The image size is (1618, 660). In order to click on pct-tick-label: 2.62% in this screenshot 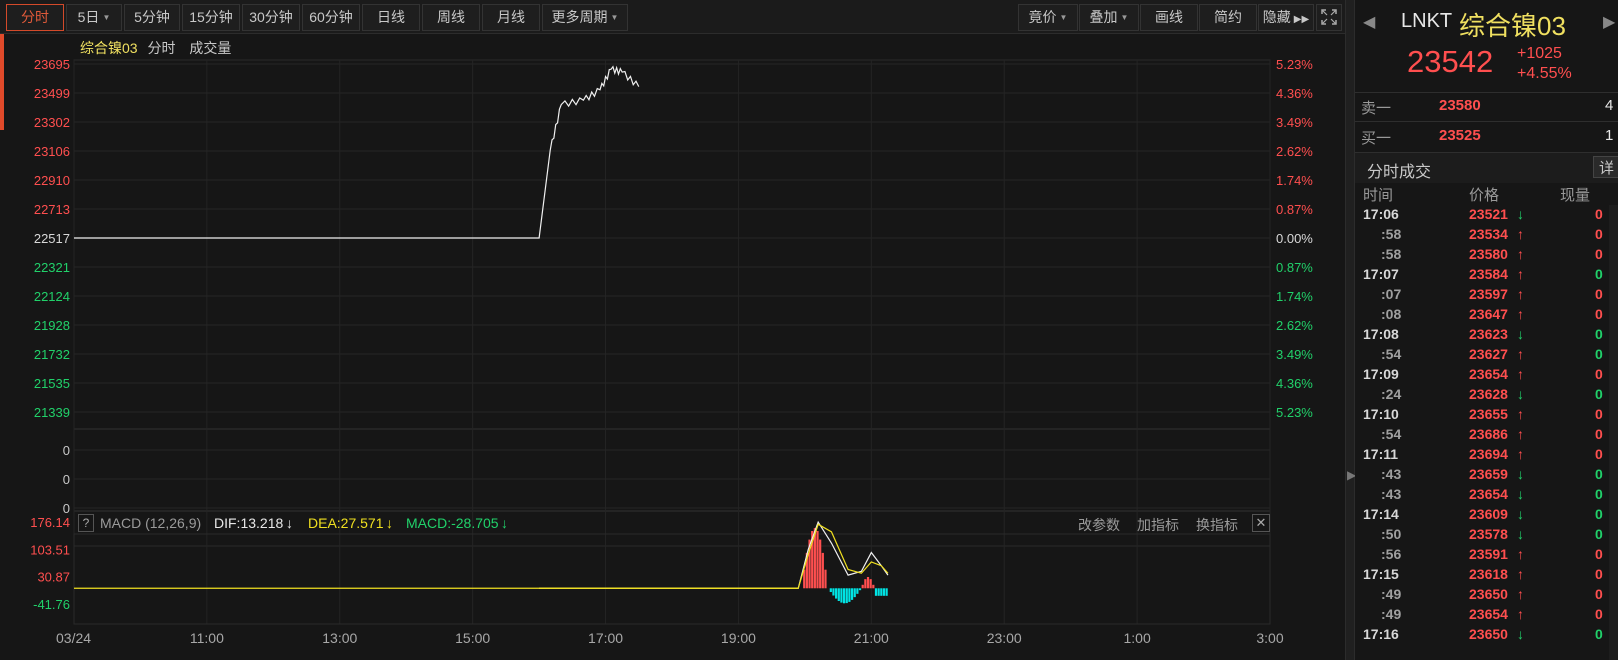, I will do `click(1294, 151)`.